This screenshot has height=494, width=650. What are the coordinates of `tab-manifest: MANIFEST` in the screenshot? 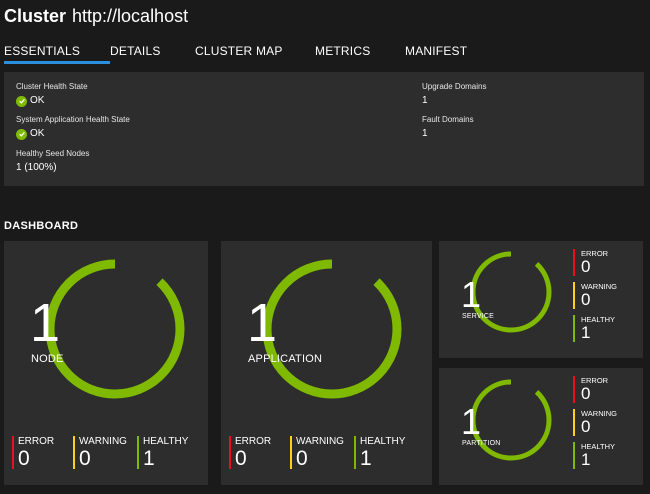 It's located at (445, 55).